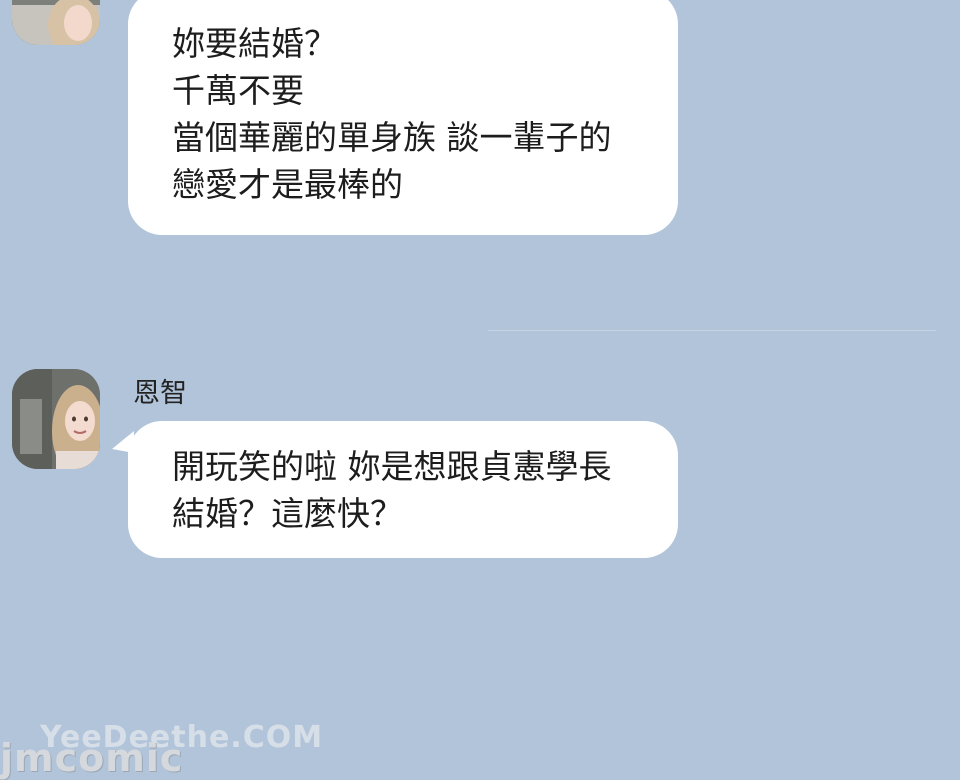 This screenshot has height=780, width=960. I want to click on message-text: 當個華麗的單身族 談一輩子的, so click(392, 137).